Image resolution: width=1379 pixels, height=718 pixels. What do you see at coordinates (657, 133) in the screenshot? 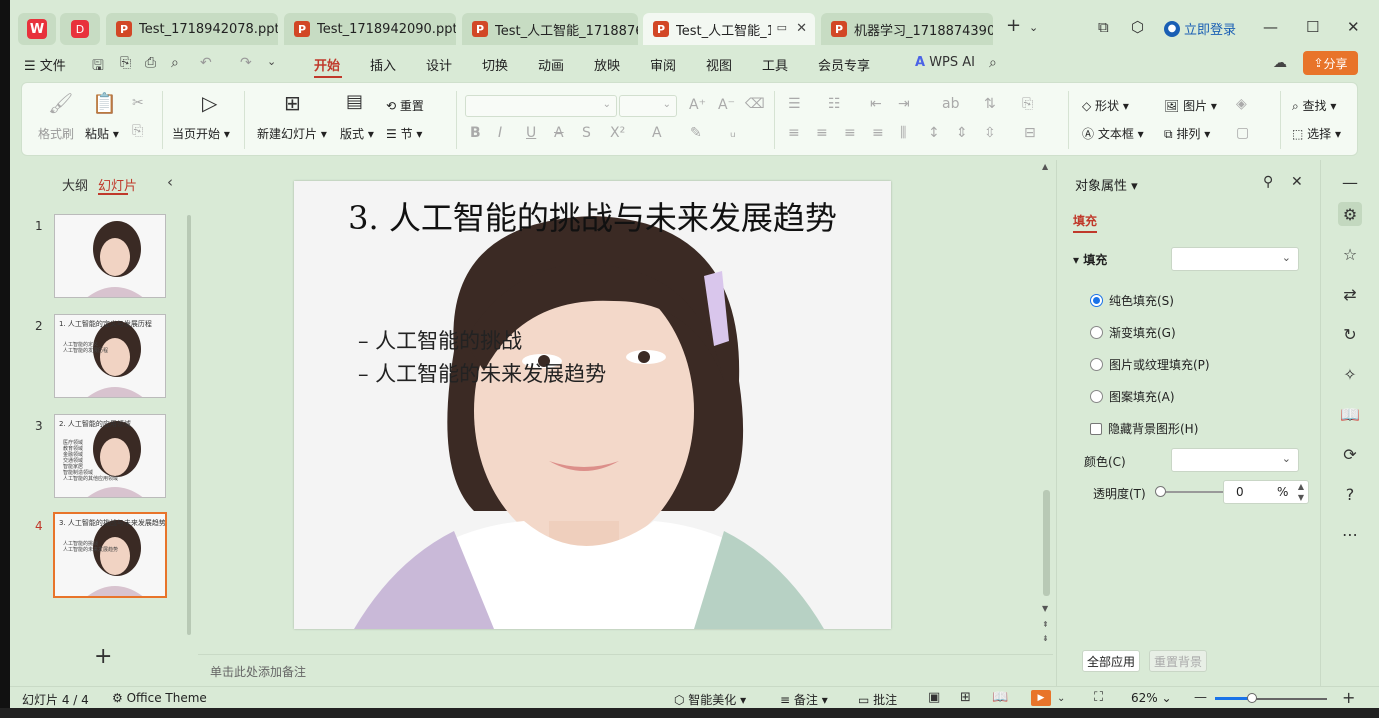
I see `font-color-icon: A` at bounding box center [657, 133].